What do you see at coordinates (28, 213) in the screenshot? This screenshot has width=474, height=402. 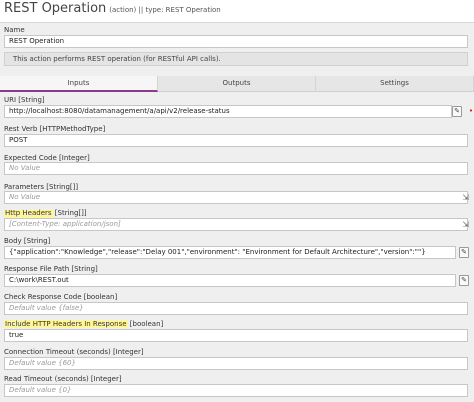 I see `http-headers-highlight: Http Headers` at bounding box center [28, 213].